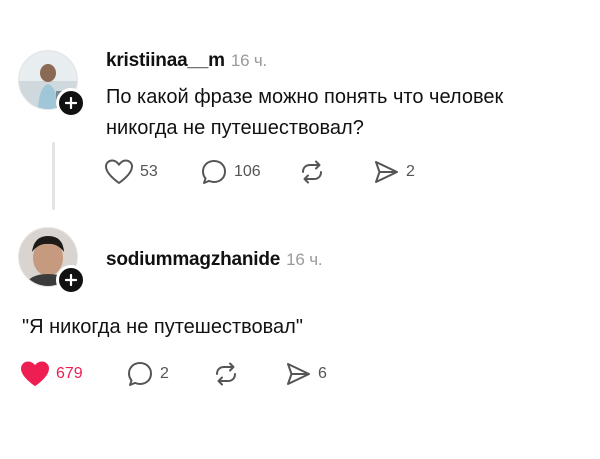  What do you see at coordinates (164, 373) in the screenshot?
I see `comment-count: 2` at bounding box center [164, 373].